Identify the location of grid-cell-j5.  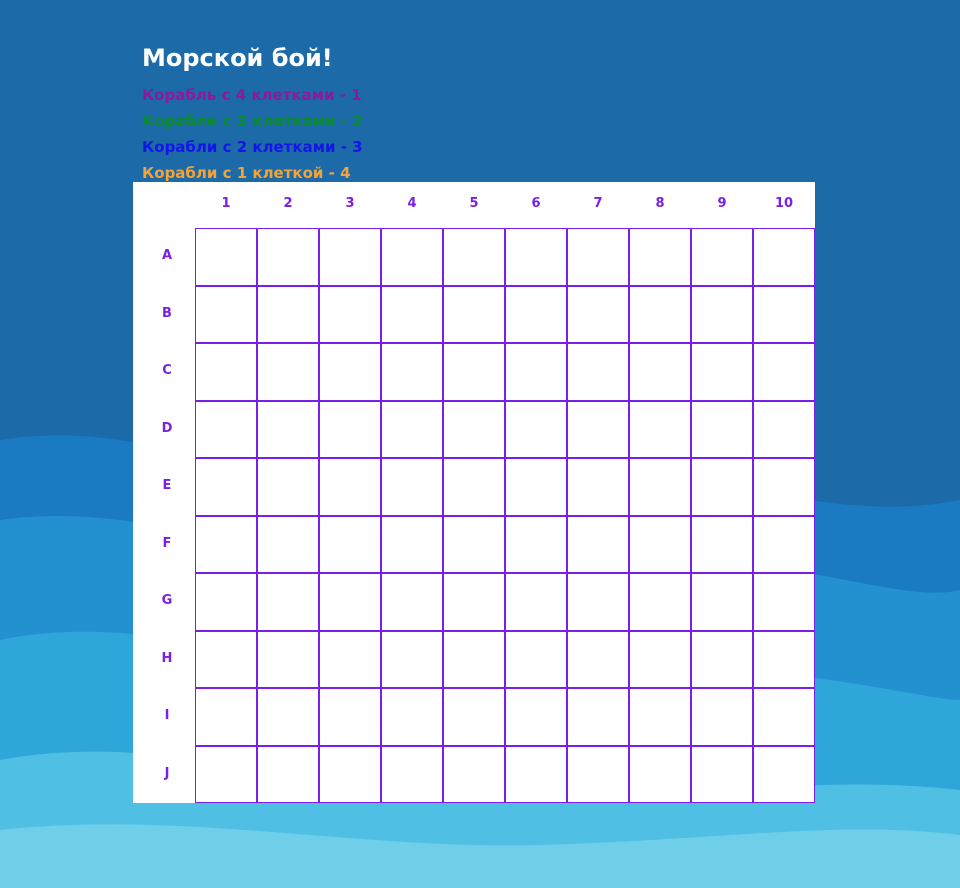
(474, 774).